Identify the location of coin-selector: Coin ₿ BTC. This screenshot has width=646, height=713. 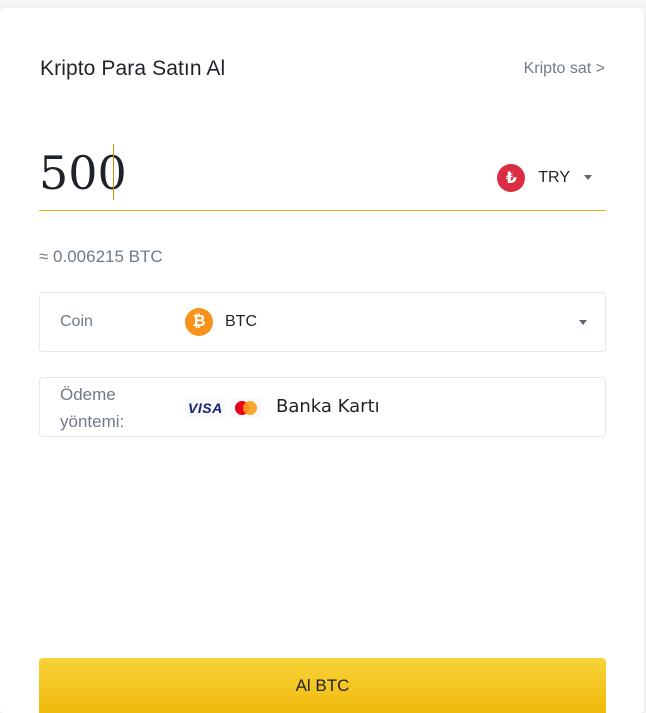
(322, 322).